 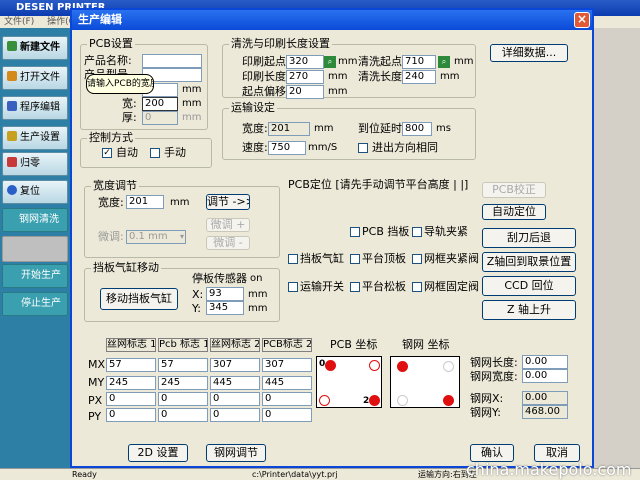 I want to click on squeegee-back-button: 刮刀后退, so click(x=529, y=238).